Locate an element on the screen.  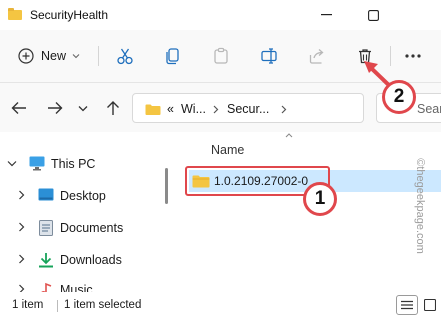
maximize-button is located at coordinates (373, 15).